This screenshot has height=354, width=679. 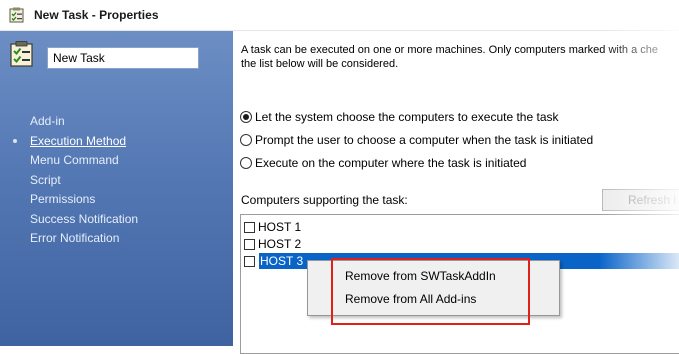 I want to click on sidebar-item-menu-command: Menu Command, so click(x=84, y=161).